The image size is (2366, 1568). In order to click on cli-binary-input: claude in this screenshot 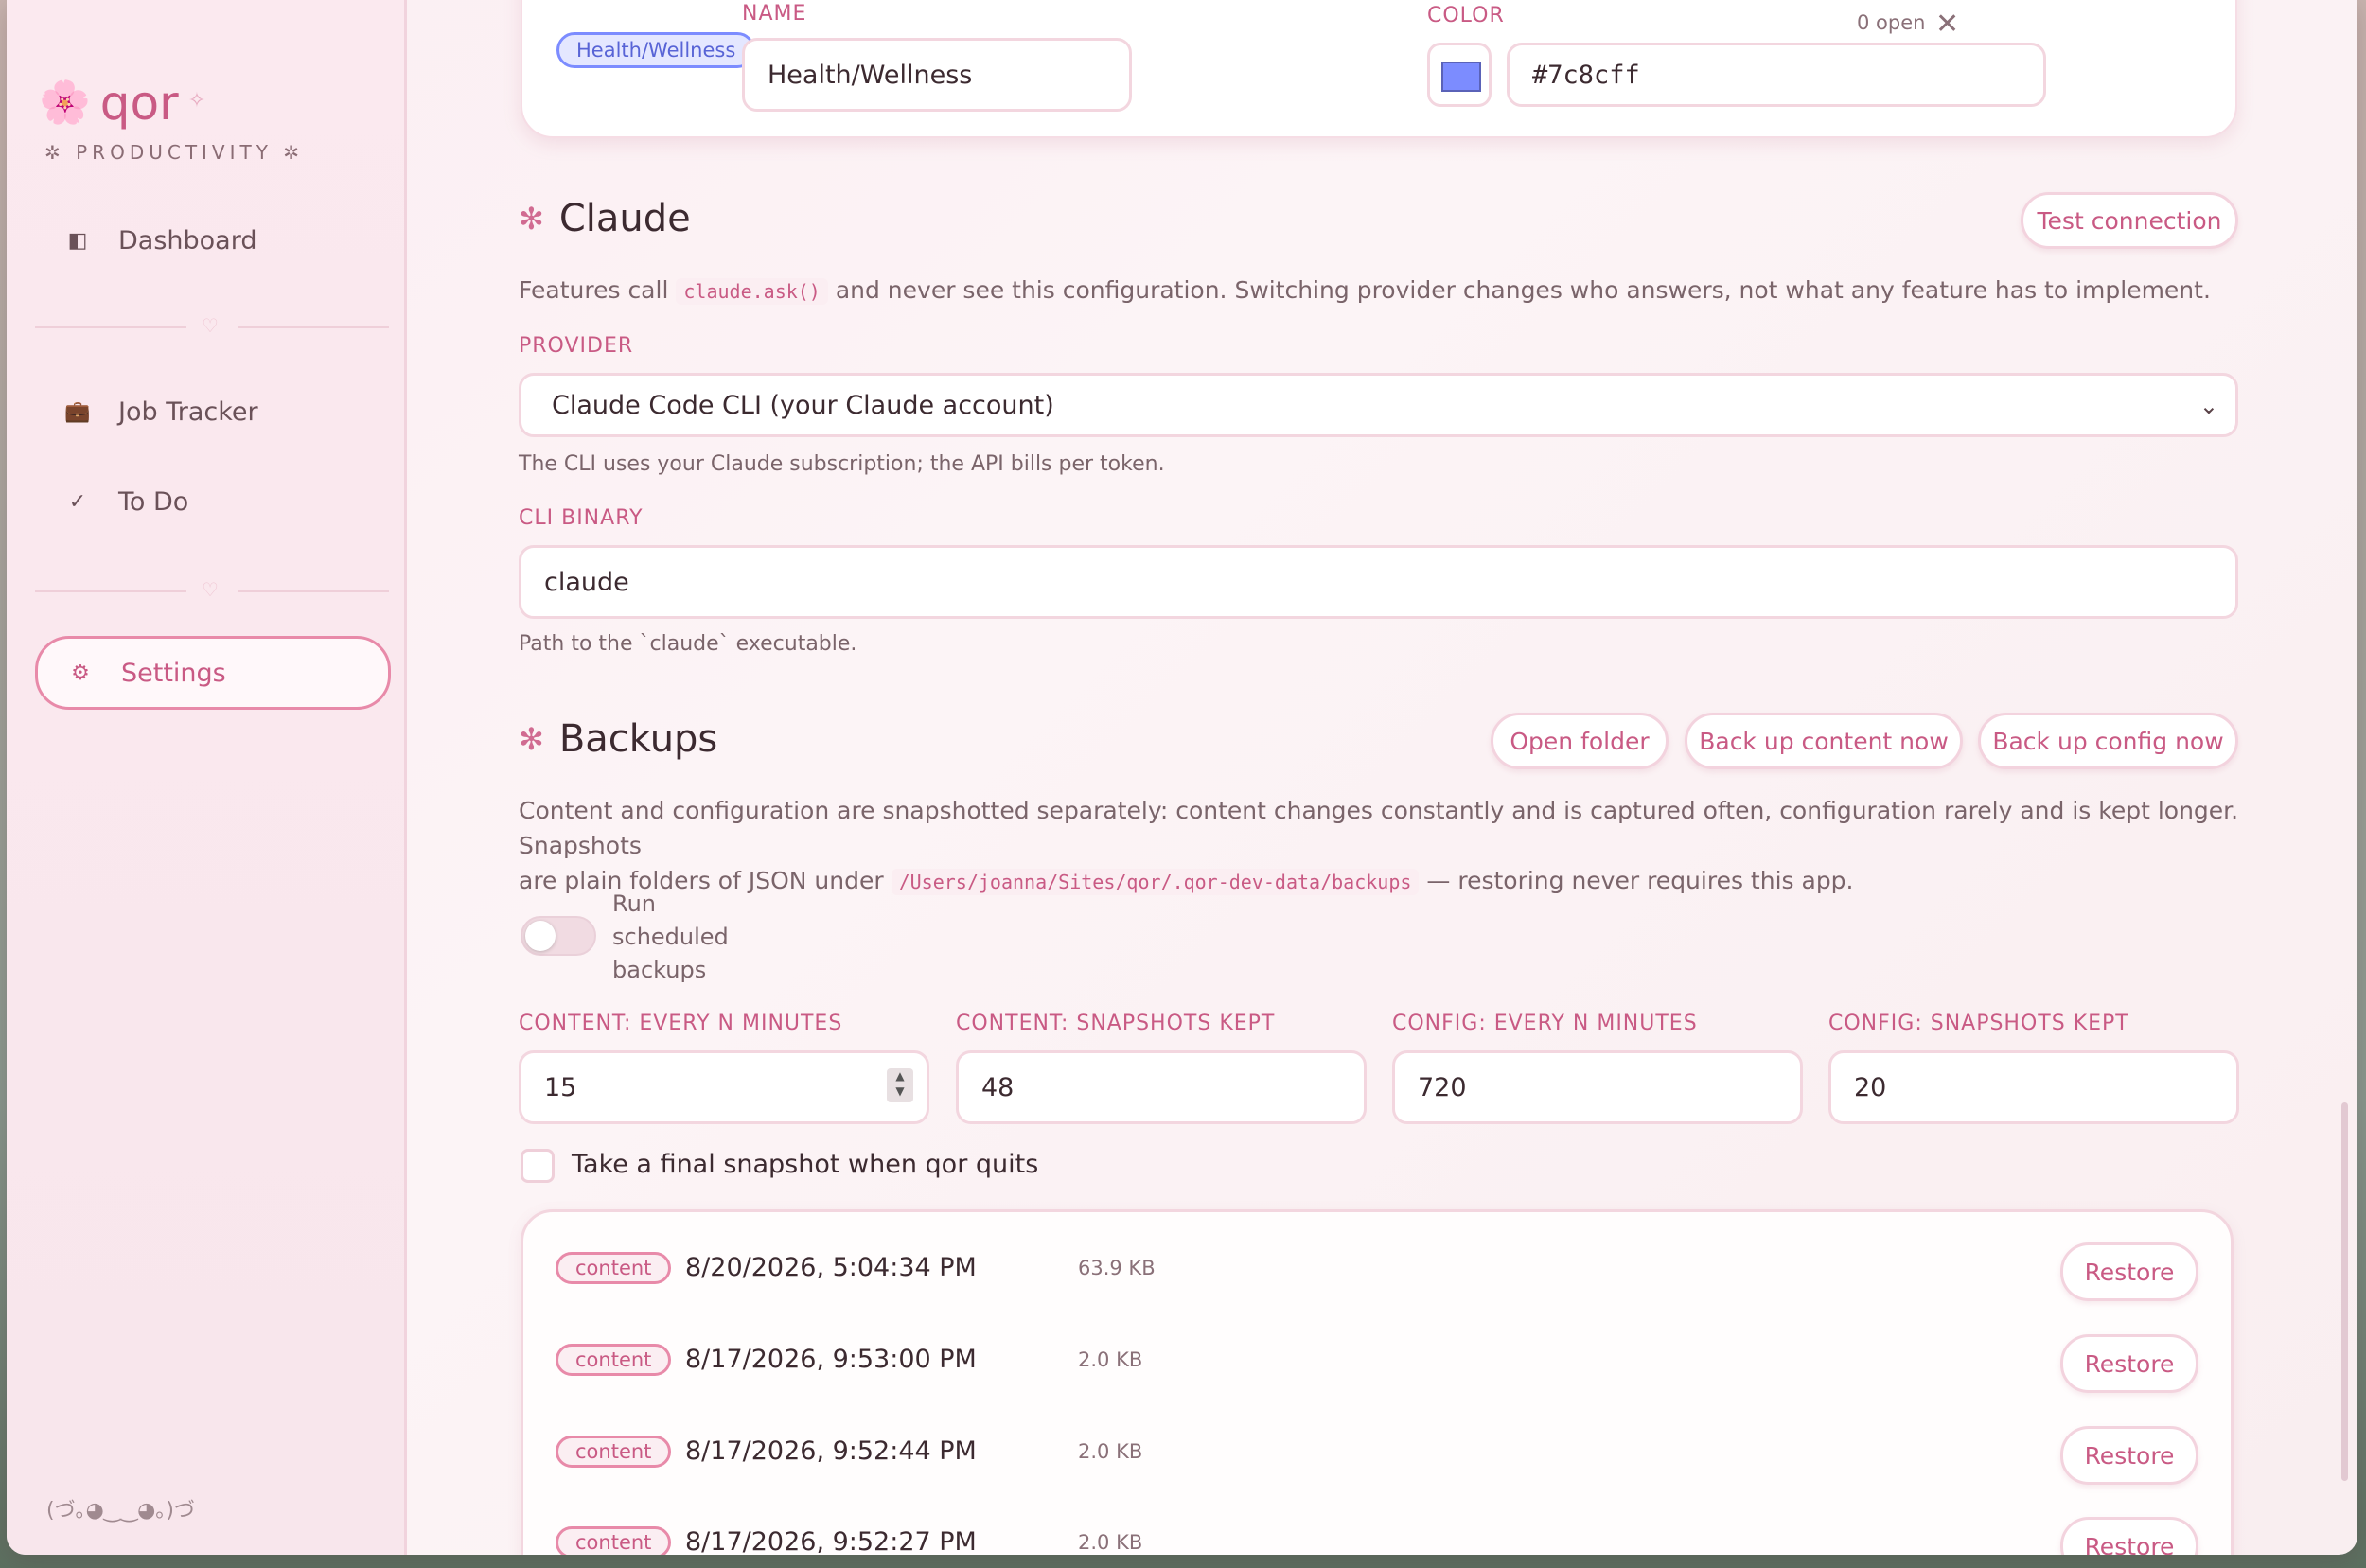, I will do `click(1378, 582)`.